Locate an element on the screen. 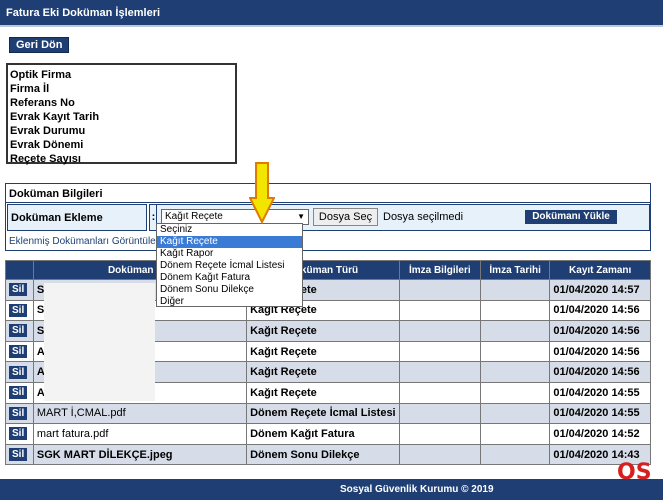 The height and width of the screenshot is (502, 663). dropdown-option-diger: Diğer is located at coordinates (229, 302).